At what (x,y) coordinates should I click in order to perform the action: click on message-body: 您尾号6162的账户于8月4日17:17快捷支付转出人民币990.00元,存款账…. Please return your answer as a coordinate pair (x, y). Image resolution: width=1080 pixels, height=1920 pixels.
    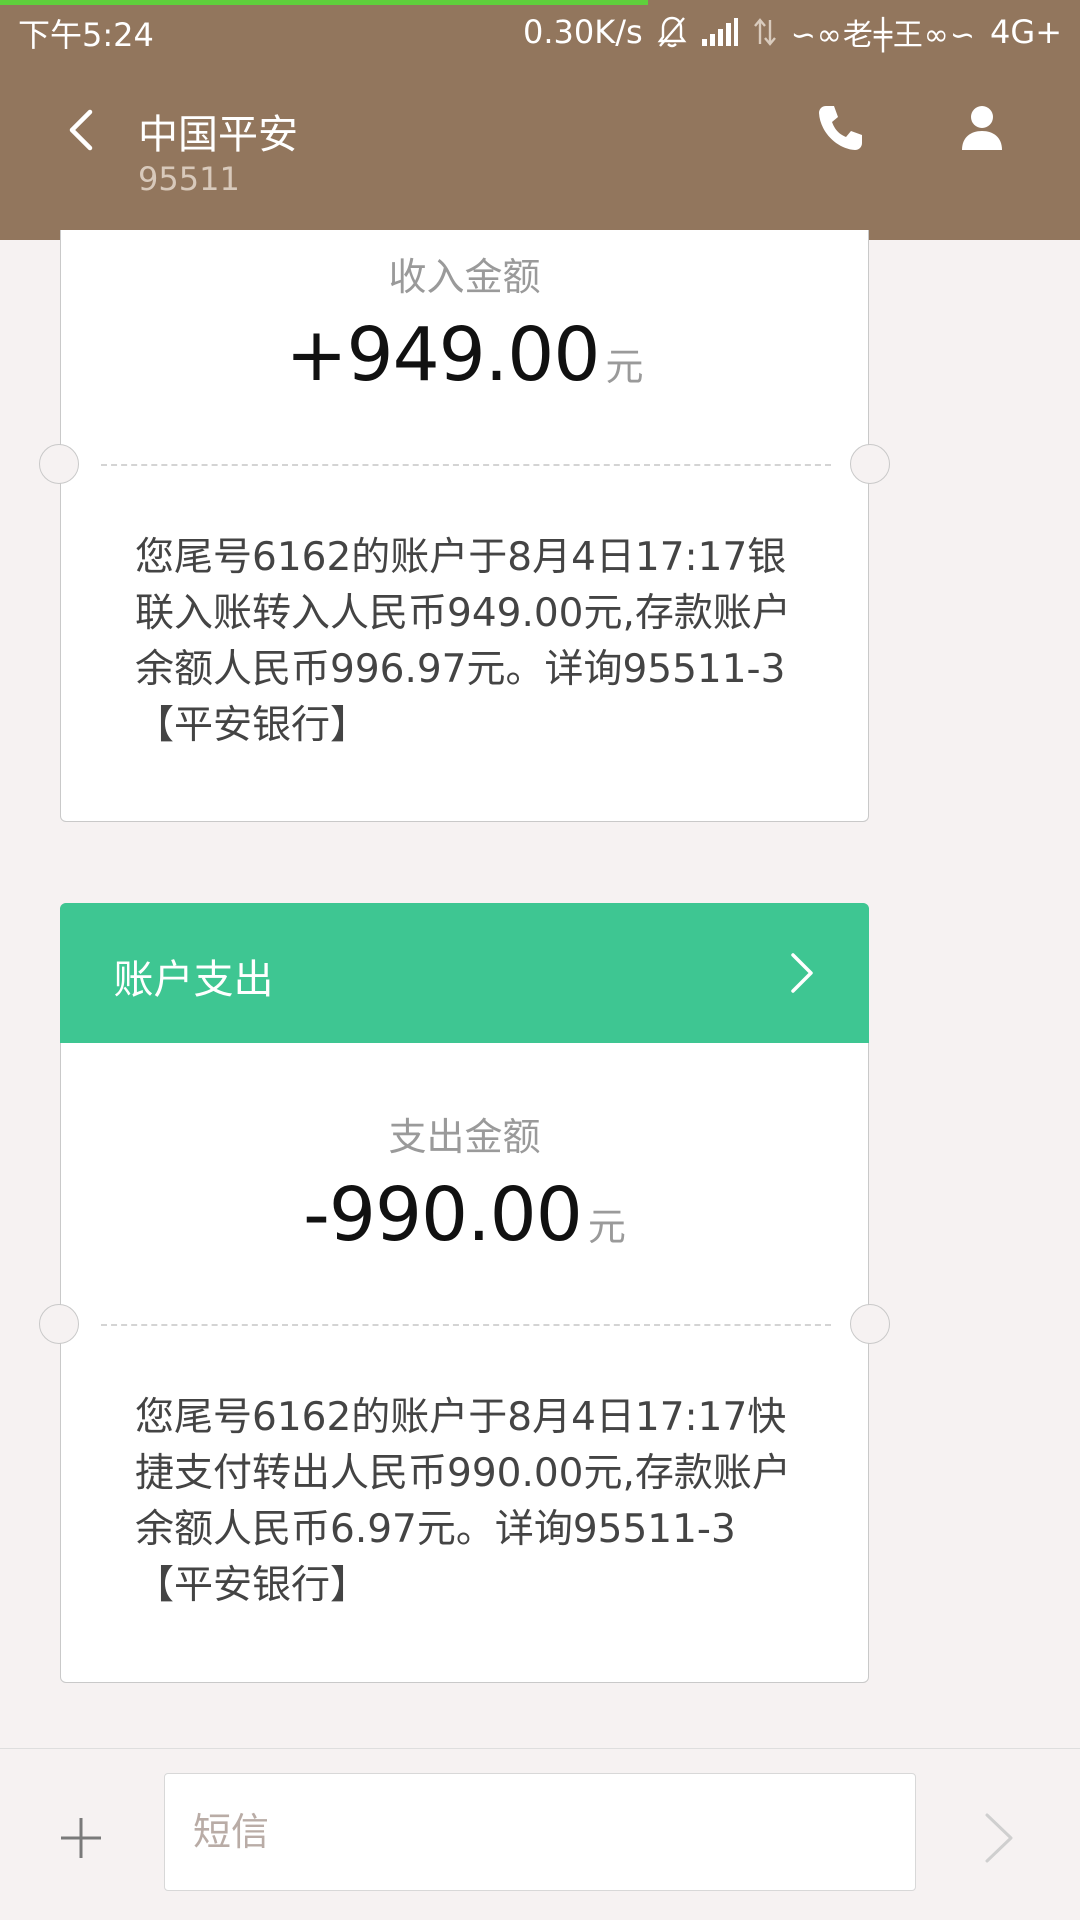
    Looking at the image, I should click on (463, 1501).